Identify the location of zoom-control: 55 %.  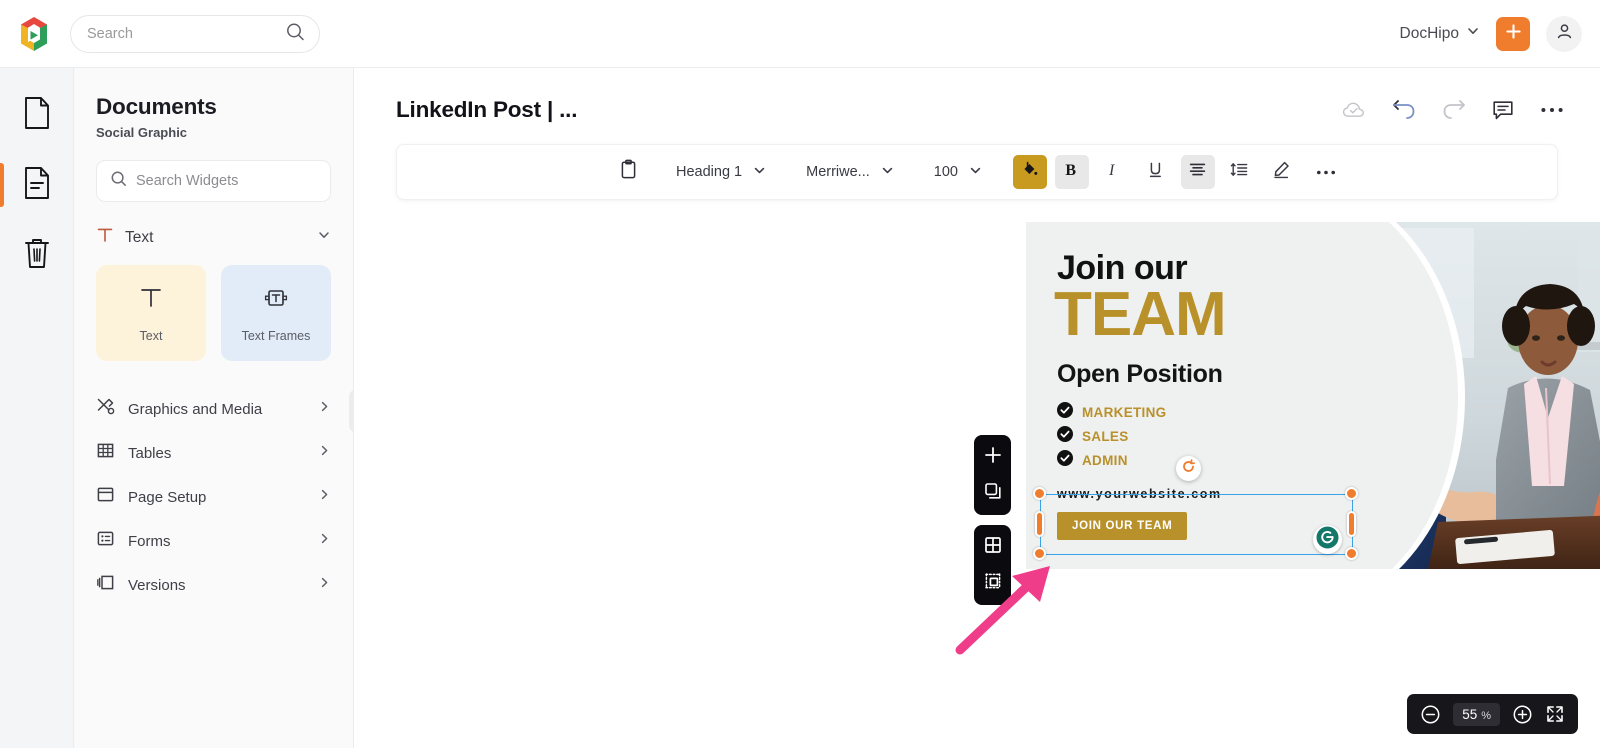
(1492, 714).